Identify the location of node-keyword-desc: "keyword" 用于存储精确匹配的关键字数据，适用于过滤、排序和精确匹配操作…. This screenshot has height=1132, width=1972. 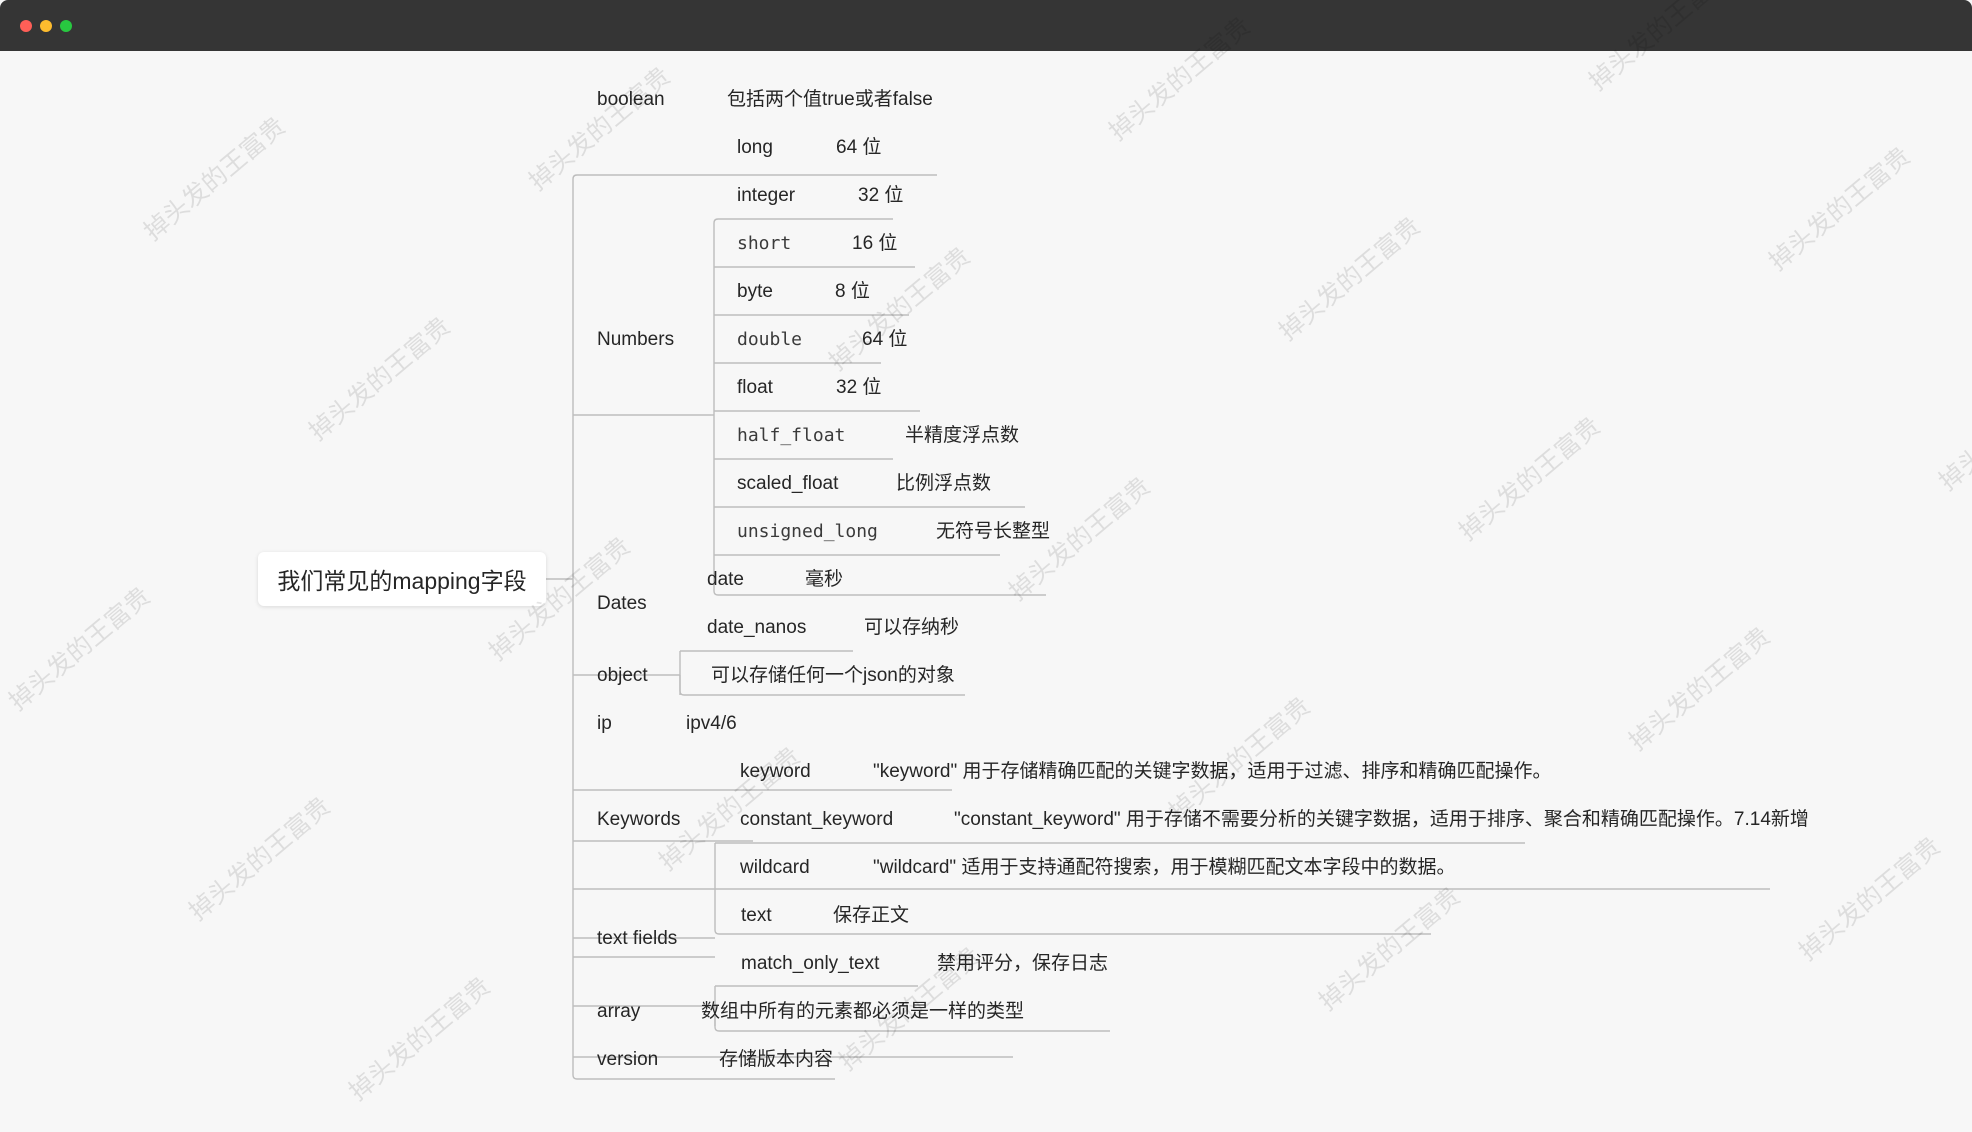
(1212, 772).